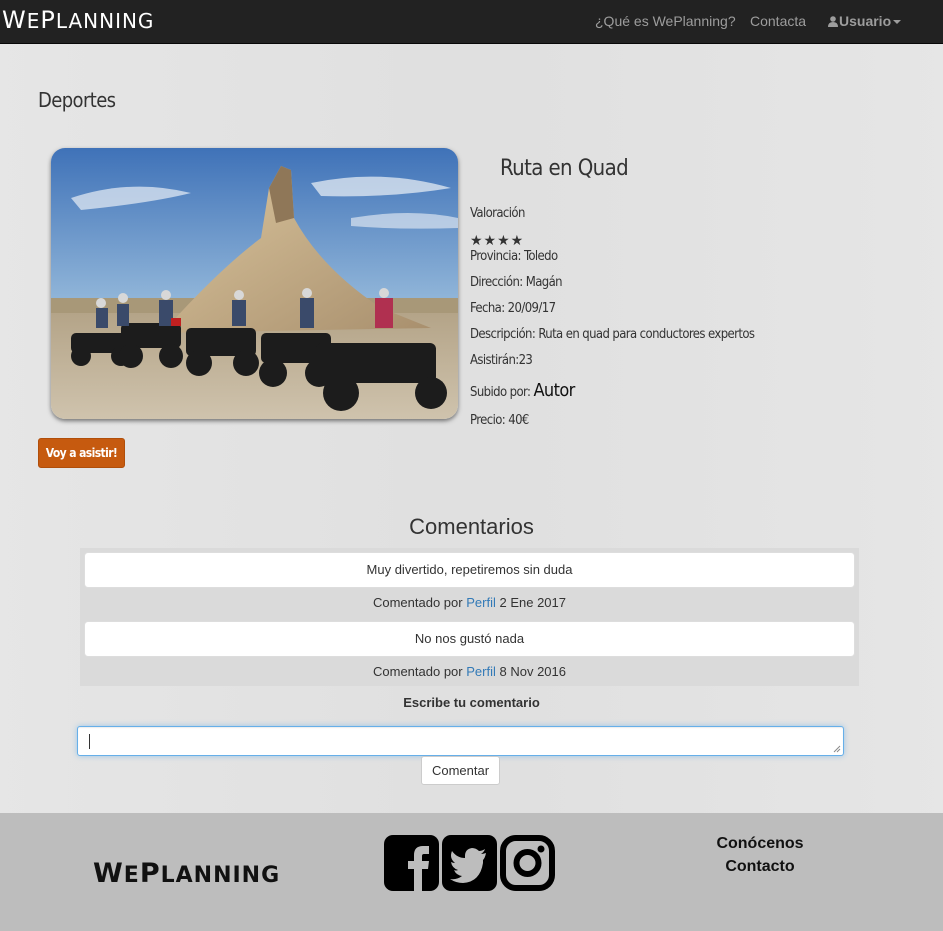 This screenshot has width=943, height=931. I want to click on quad-landscape-image, so click(254, 283).